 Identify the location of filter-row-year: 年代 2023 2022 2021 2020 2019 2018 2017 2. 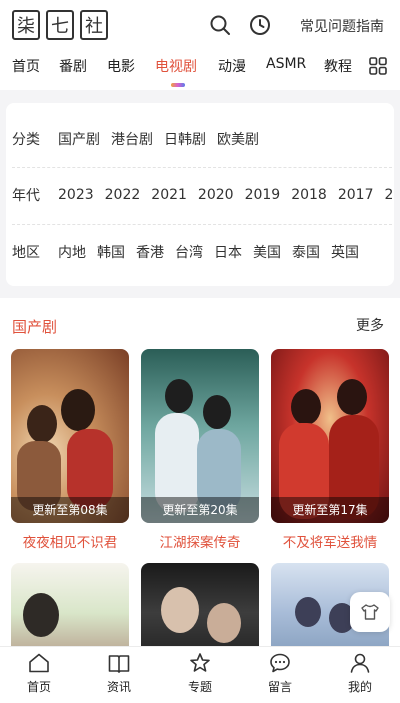
(200, 195).